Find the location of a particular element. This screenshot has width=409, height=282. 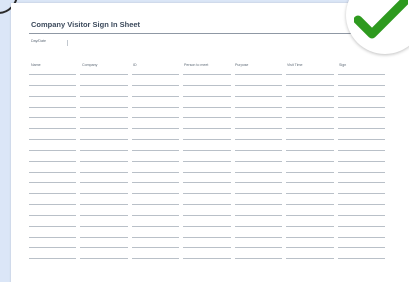

column-header-company: Company is located at coordinates (90, 65).